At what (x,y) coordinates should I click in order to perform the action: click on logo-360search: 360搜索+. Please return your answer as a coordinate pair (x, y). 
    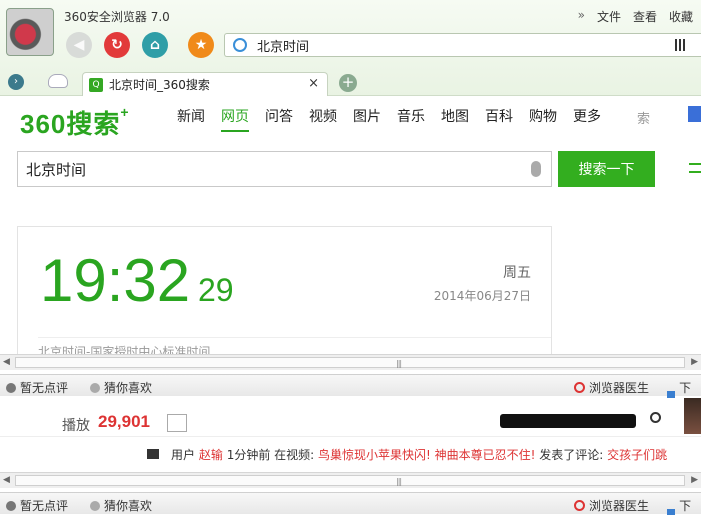
    Looking at the image, I should click on (75, 122).